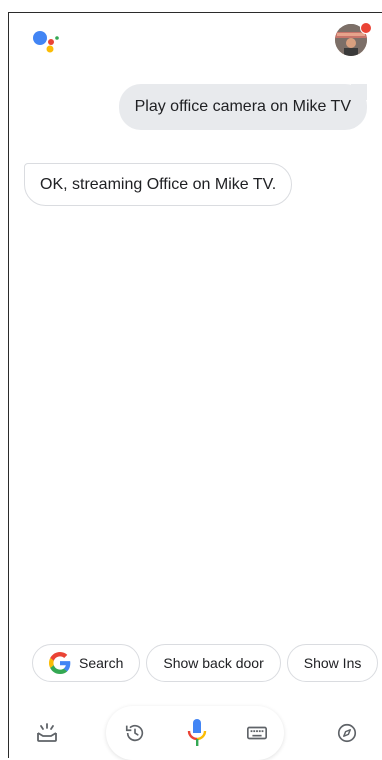 Image resolution: width=382 pixels, height=760 pixels. I want to click on suggestion-chip-label: Show Ins, so click(332, 663).